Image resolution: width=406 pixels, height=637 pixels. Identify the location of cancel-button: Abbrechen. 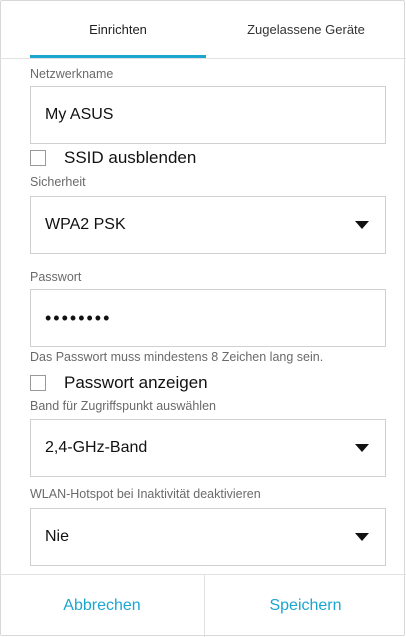
(102, 606).